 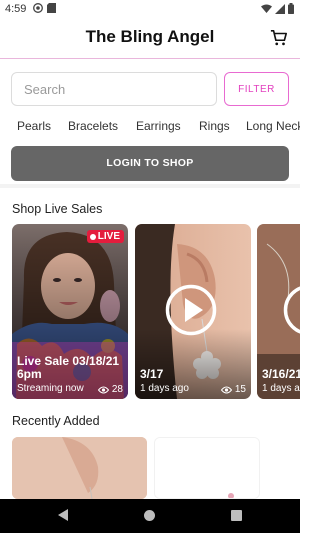 What do you see at coordinates (266, 8) in the screenshot?
I see `wifi-icon` at bounding box center [266, 8].